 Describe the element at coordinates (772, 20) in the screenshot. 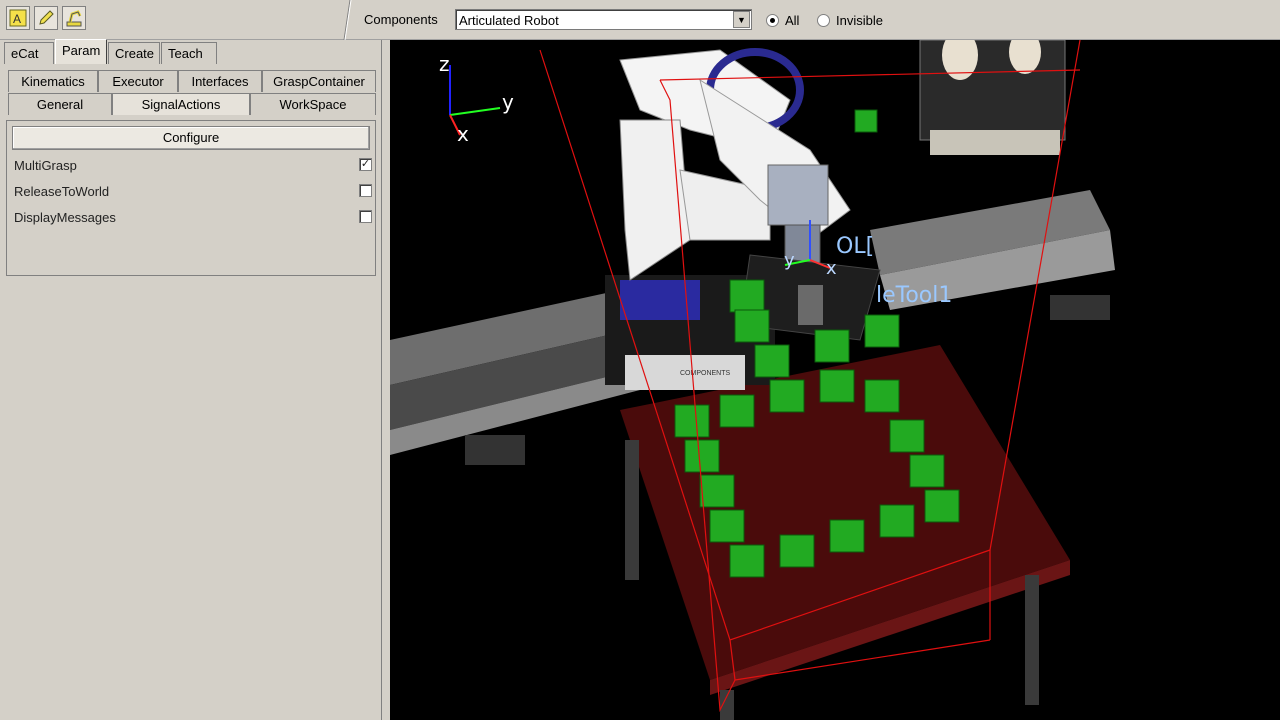

I see `radio-dot-all` at that location.